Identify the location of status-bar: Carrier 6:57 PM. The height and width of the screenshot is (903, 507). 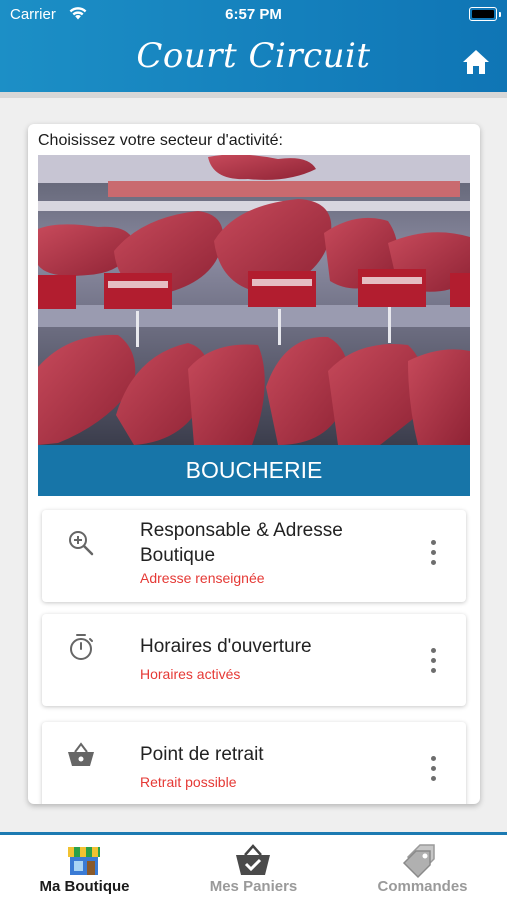
(253, 15).